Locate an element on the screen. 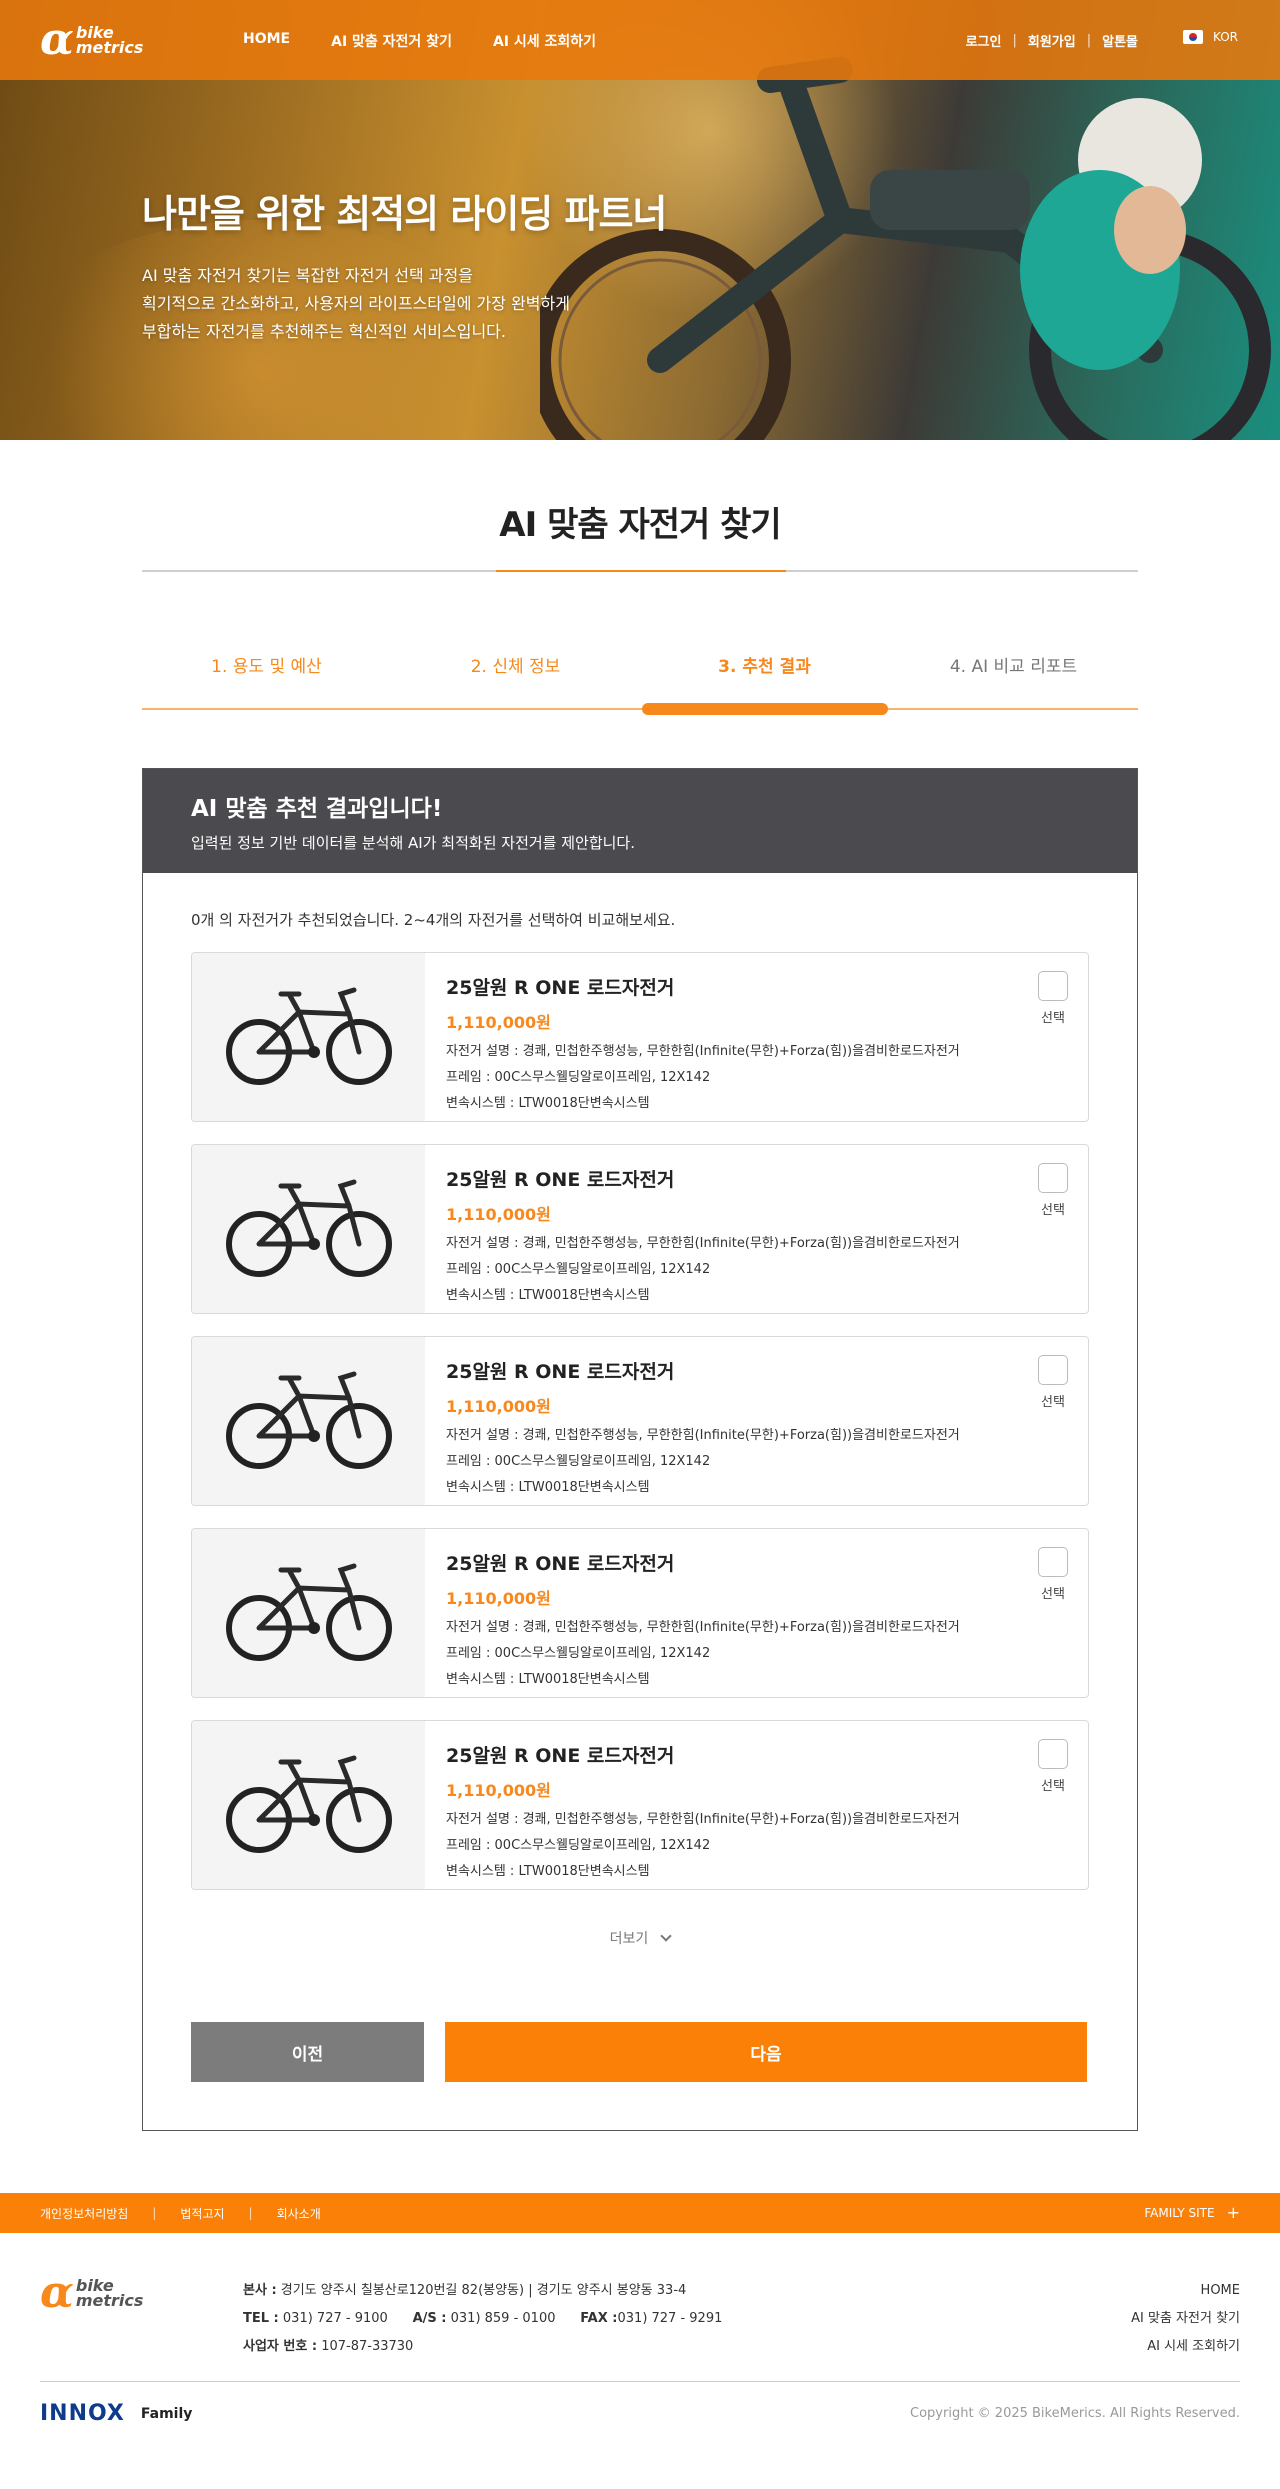  family-site-label: FAMILY SITE is located at coordinates (1179, 2213).